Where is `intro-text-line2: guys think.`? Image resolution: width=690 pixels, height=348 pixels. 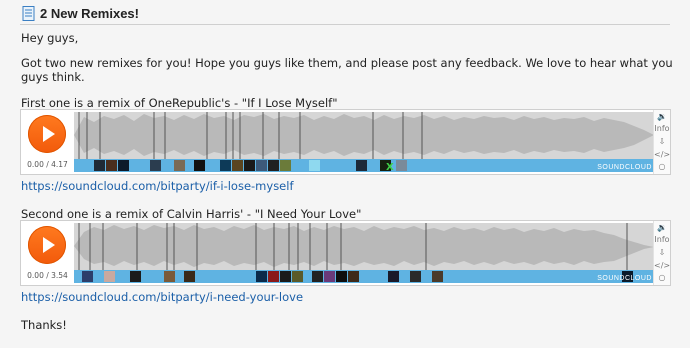 intro-text-line2: guys think. is located at coordinates (53, 77).